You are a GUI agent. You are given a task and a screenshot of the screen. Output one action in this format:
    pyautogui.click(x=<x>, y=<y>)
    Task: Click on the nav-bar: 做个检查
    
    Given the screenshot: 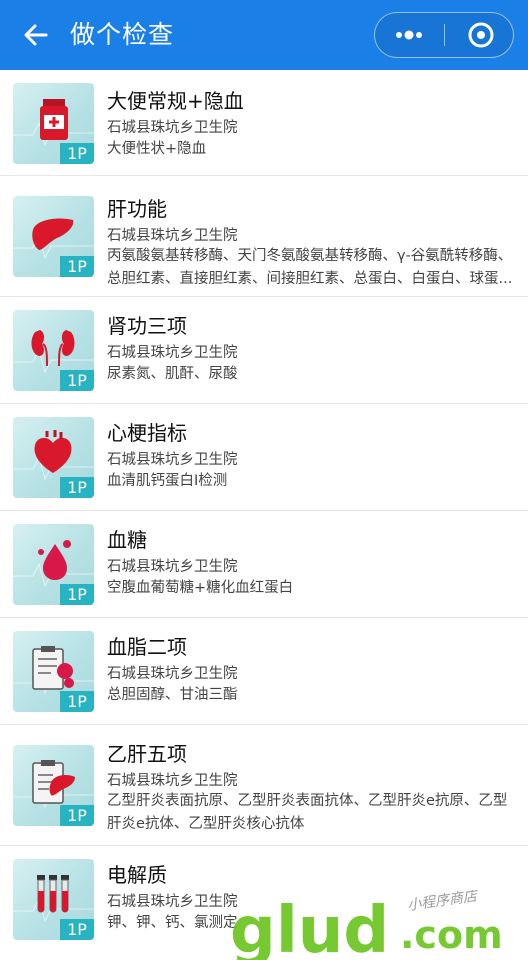 What is the action you would take?
    pyautogui.click(x=264, y=35)
    